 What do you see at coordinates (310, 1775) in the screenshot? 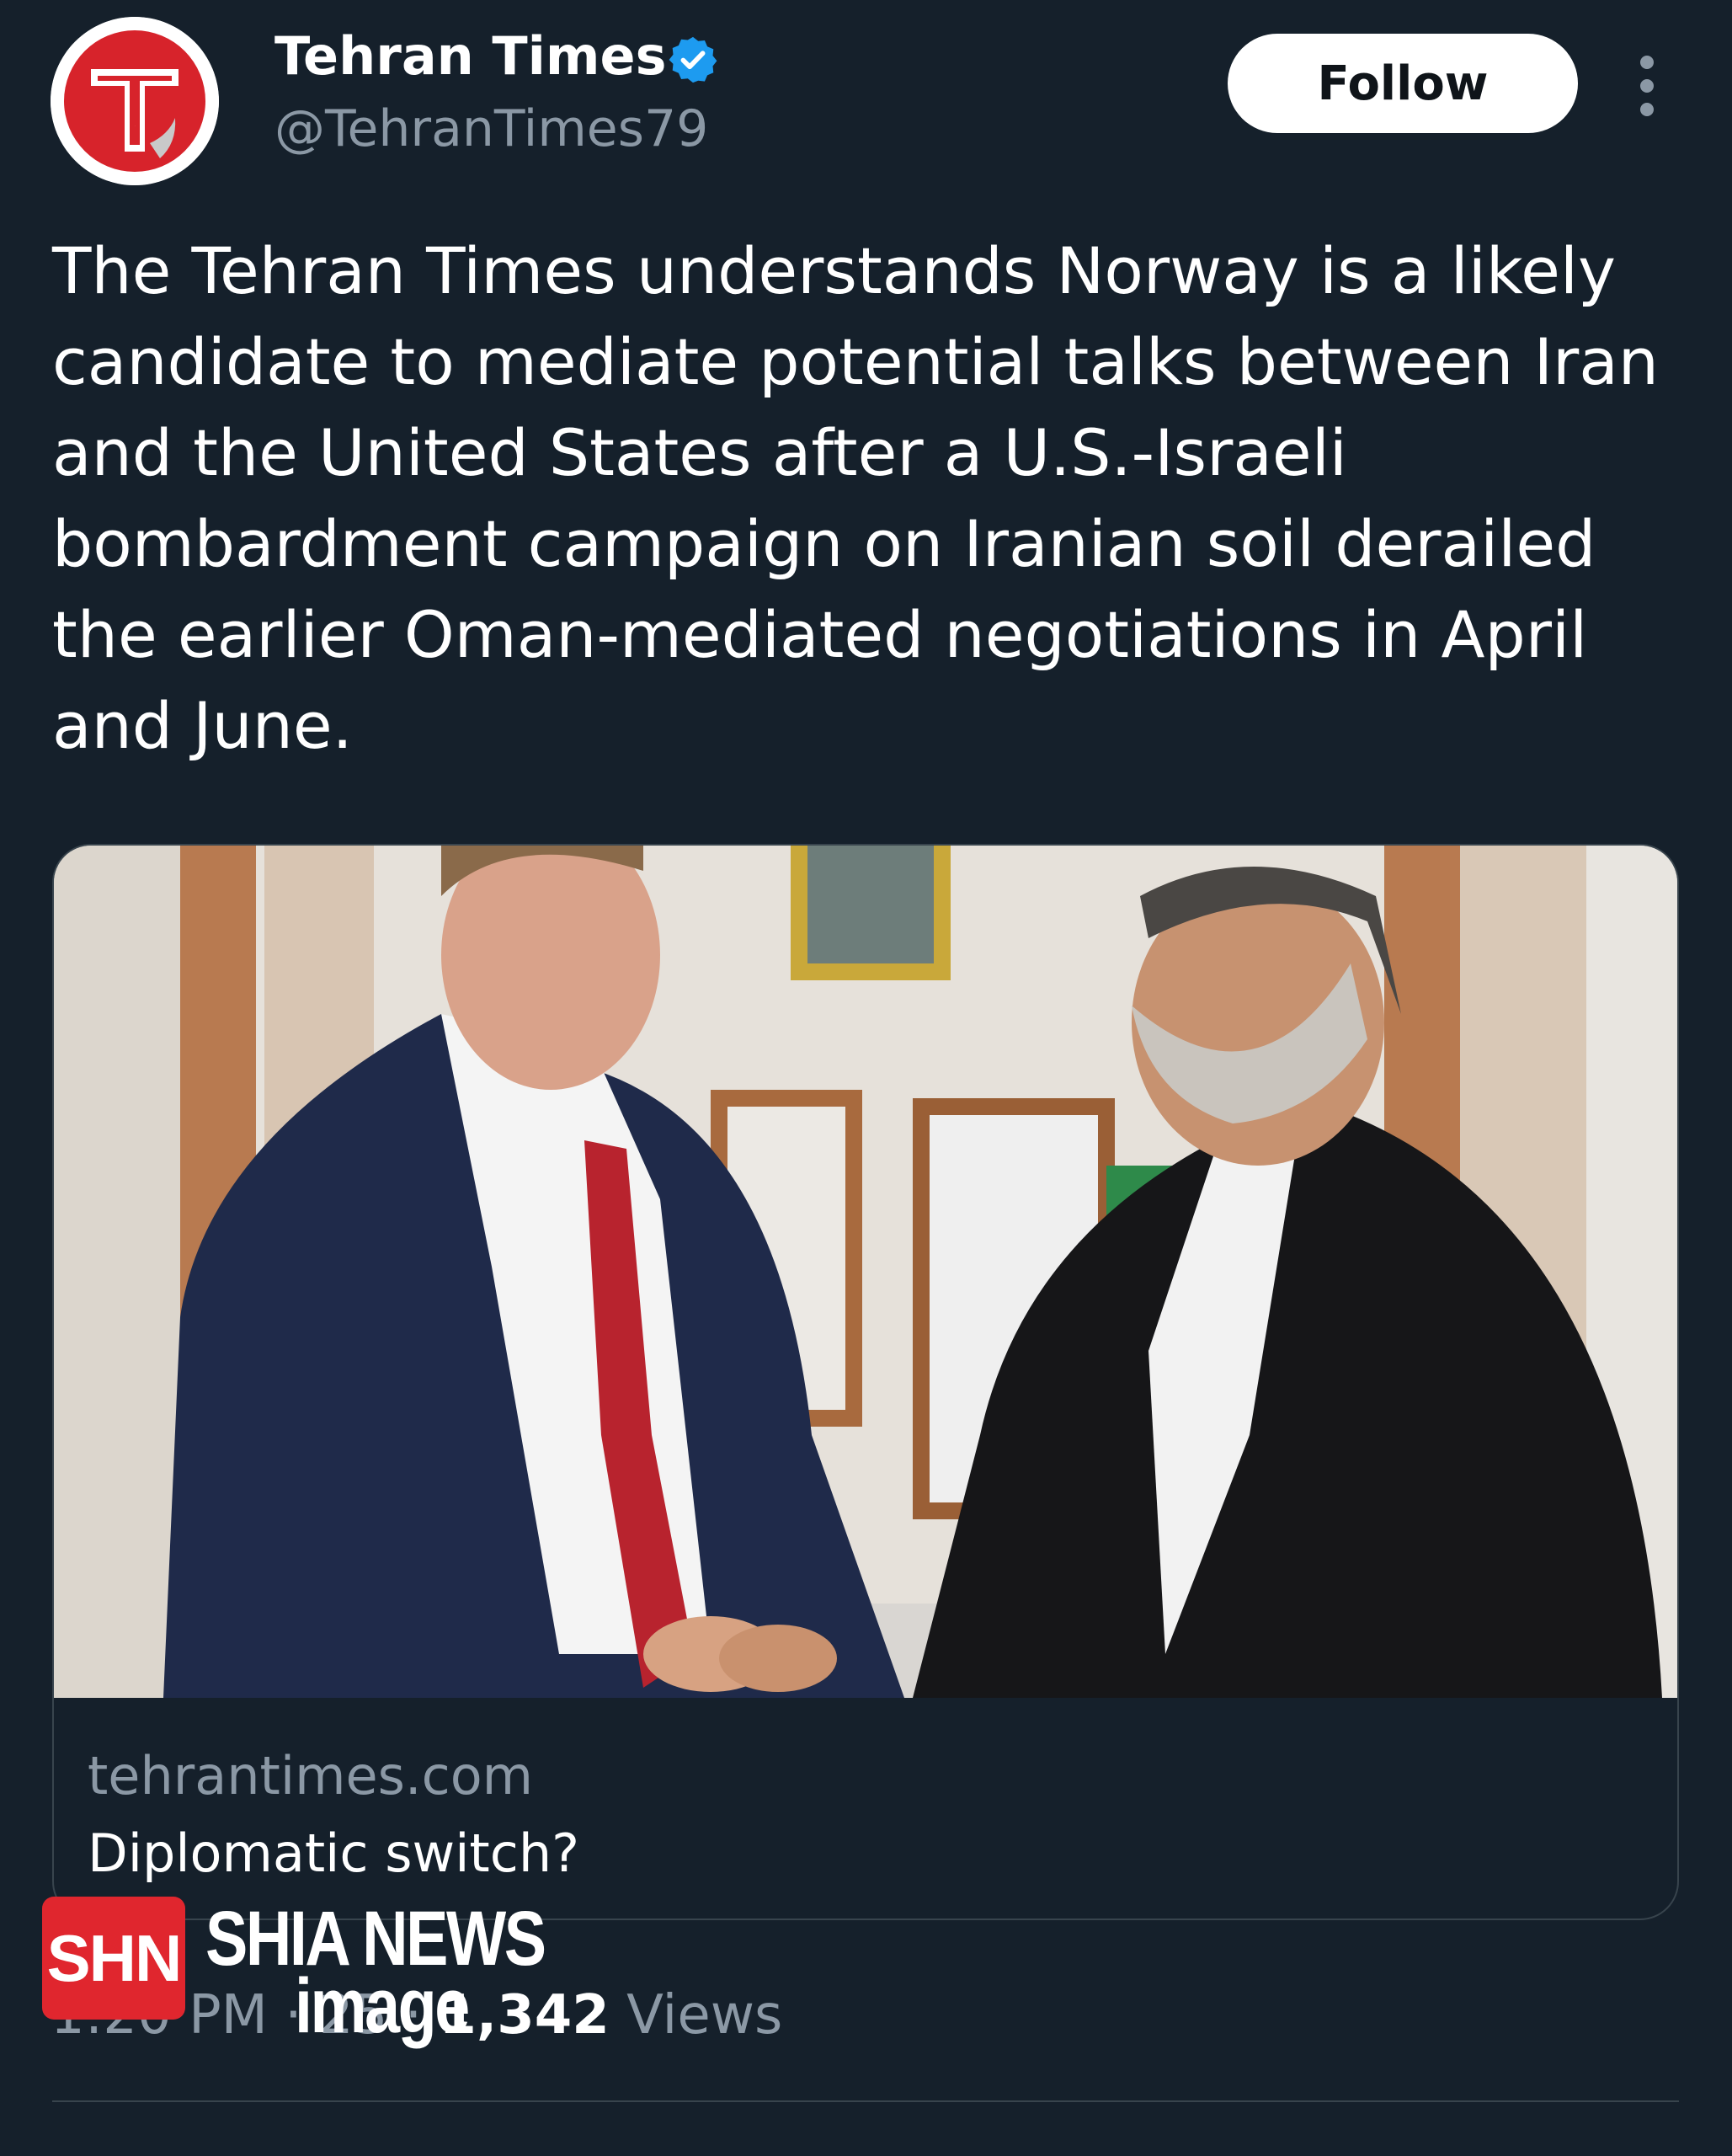
I see `card-domain: tehrantimes.com` at bounding box center [310, 1775].